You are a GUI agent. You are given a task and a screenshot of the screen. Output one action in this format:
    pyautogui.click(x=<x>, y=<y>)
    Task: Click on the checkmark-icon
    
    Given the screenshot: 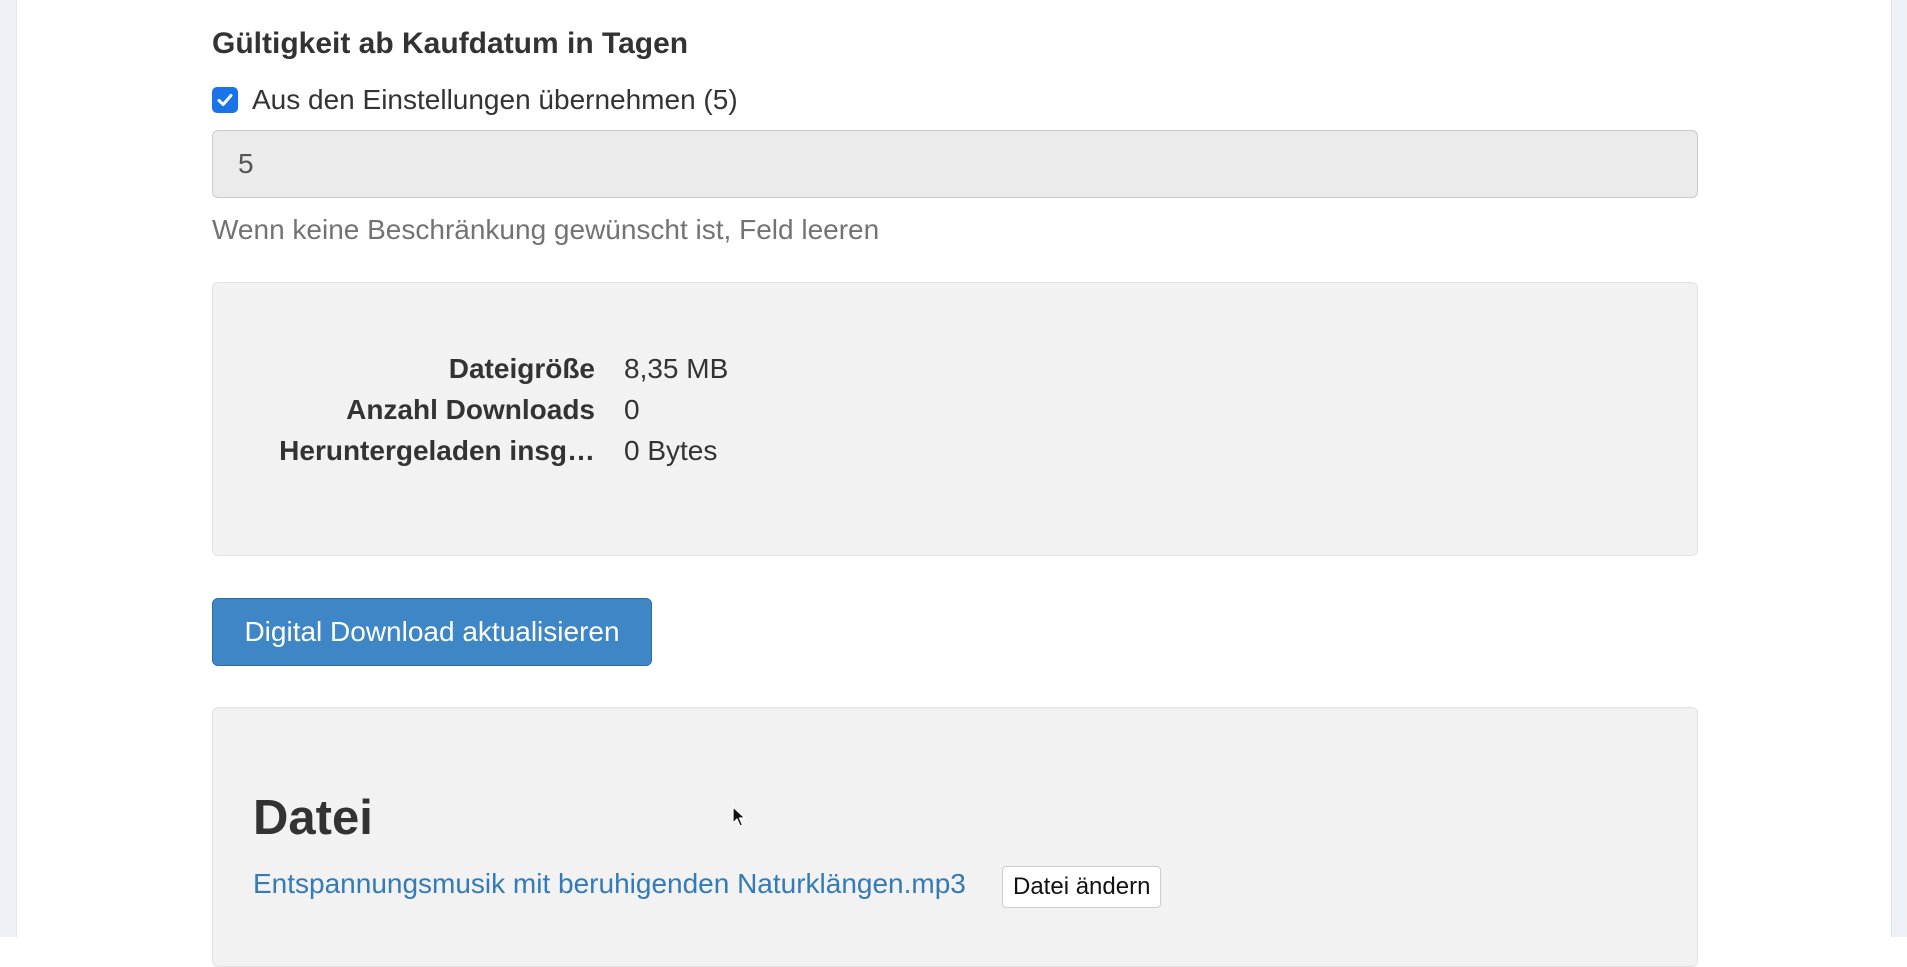 What is the action you would take?
    pyautogui.click(x=225, y=100)
    